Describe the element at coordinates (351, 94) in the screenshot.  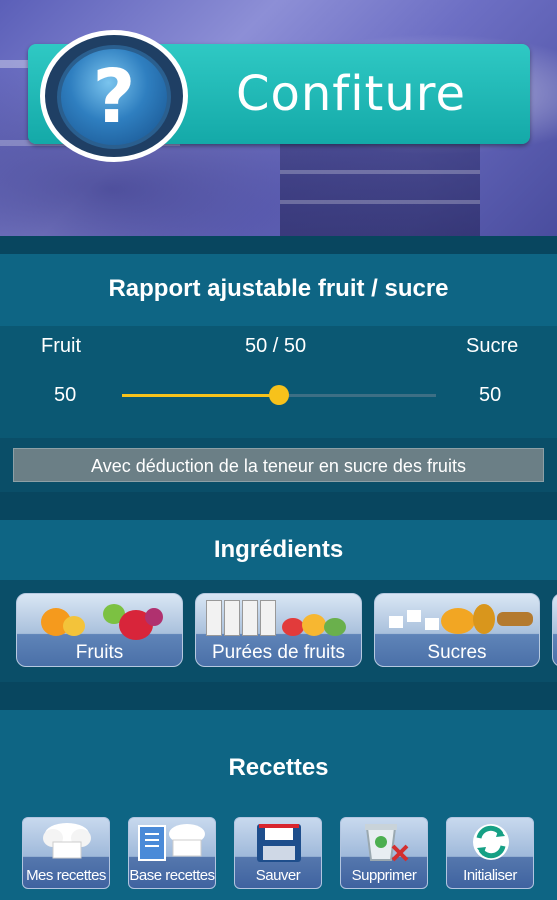
I see `app-title: Confiture` at that location.